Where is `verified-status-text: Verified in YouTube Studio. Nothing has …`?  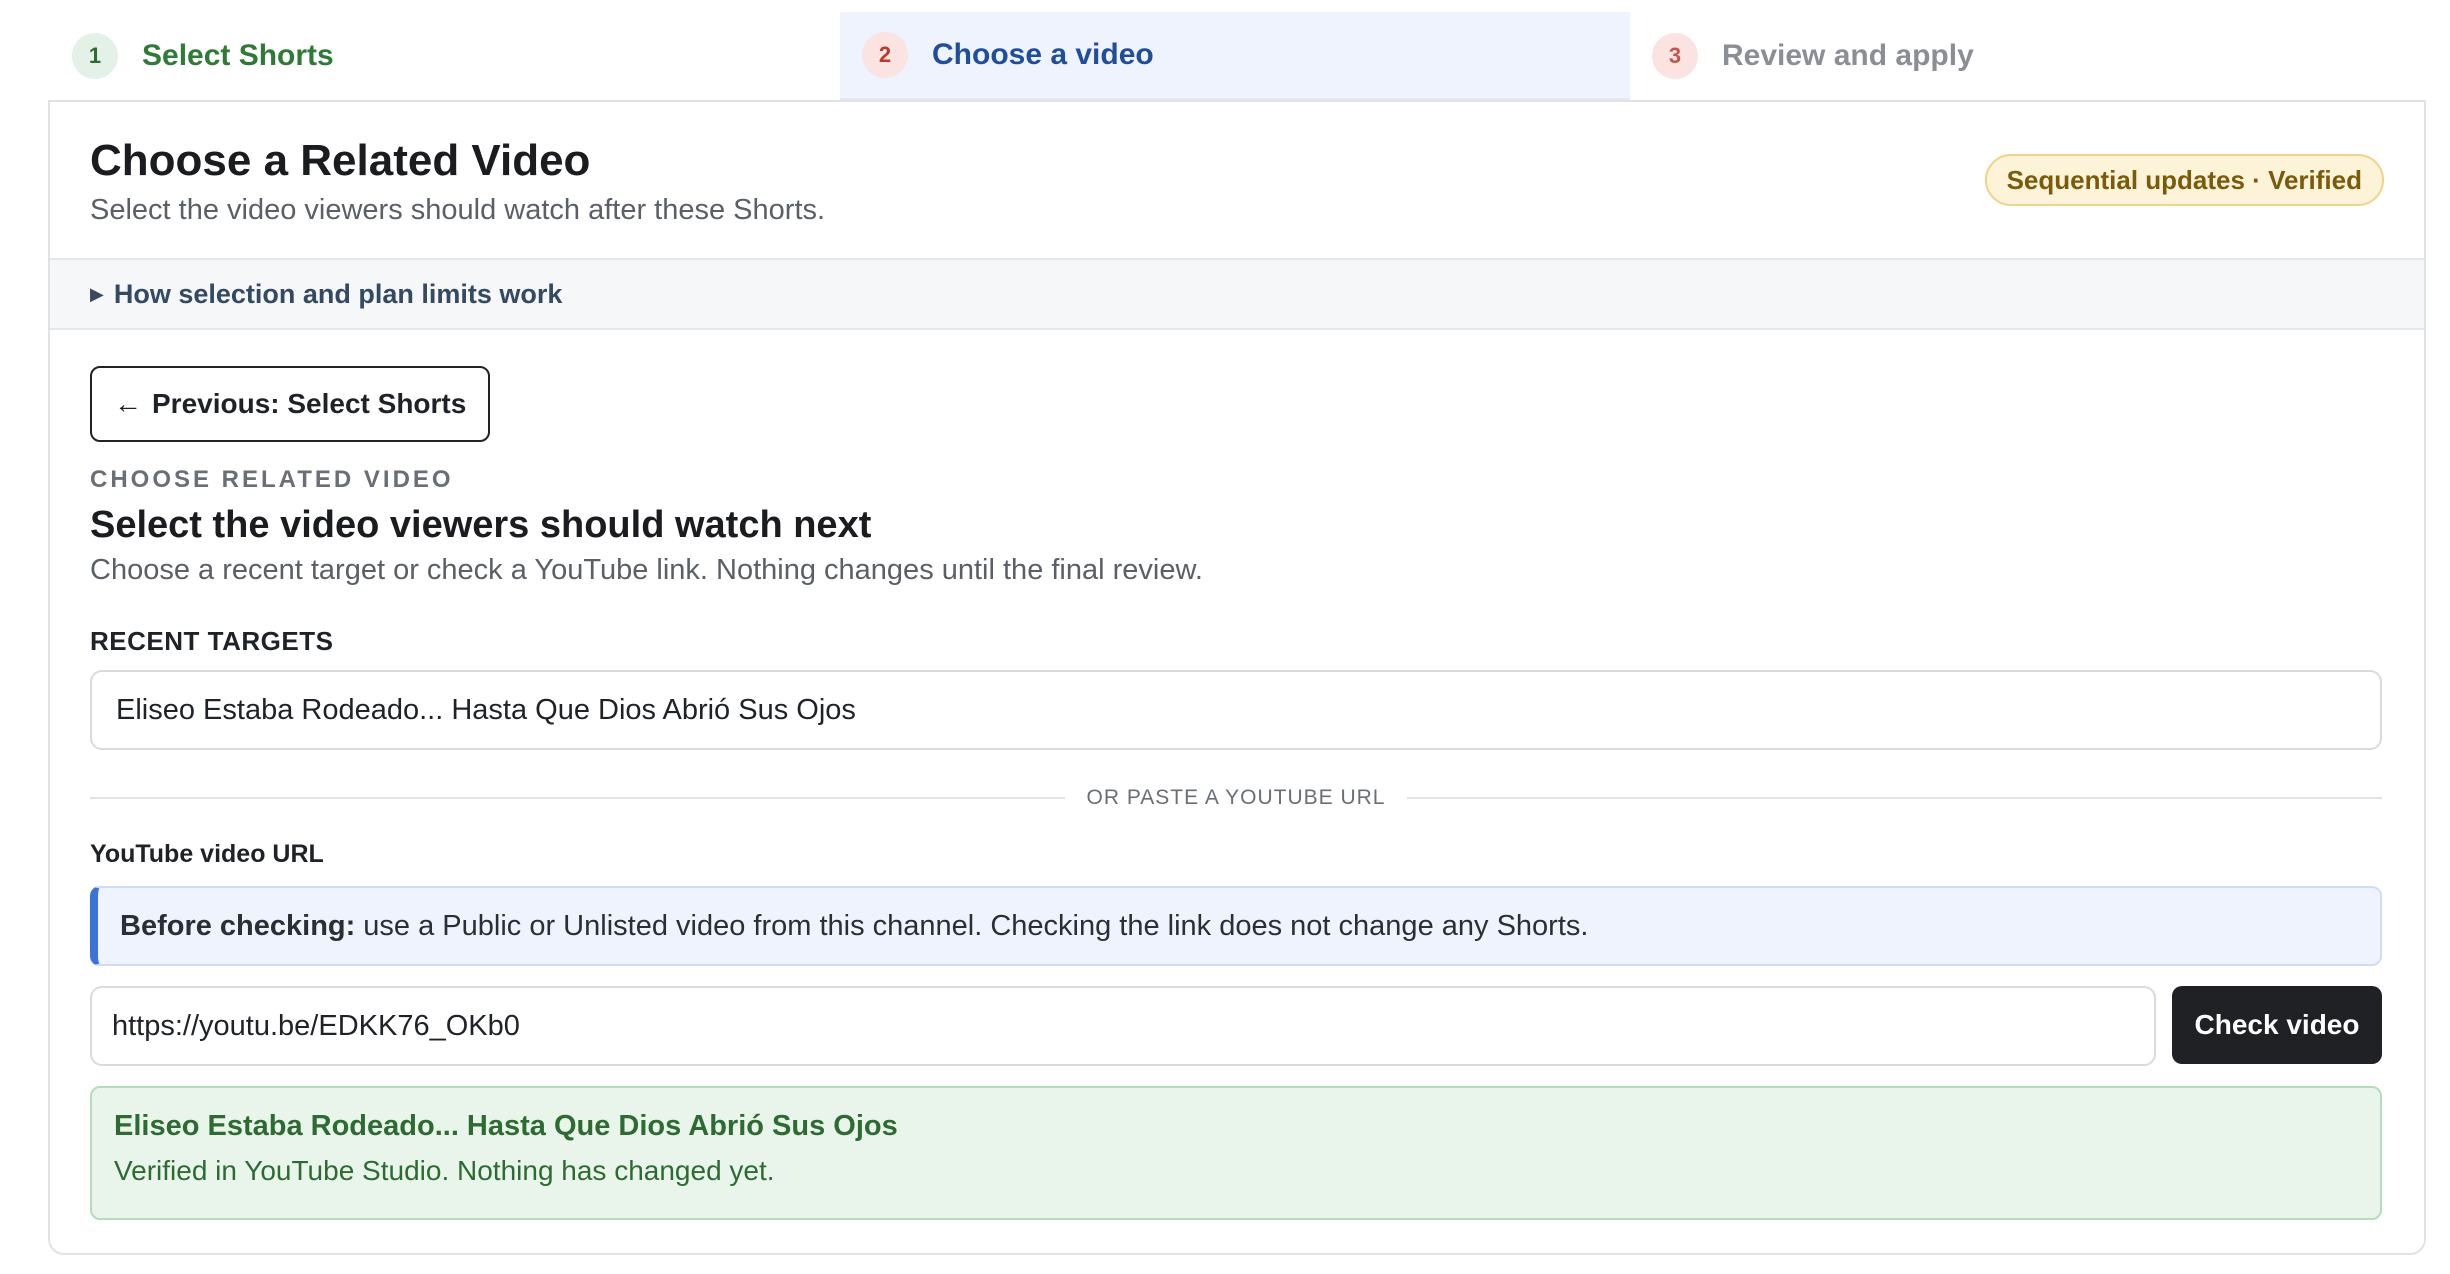 verified-status-text: Verified in YouTube Studio. Nothing has … is located at coordinates (444, 1170).